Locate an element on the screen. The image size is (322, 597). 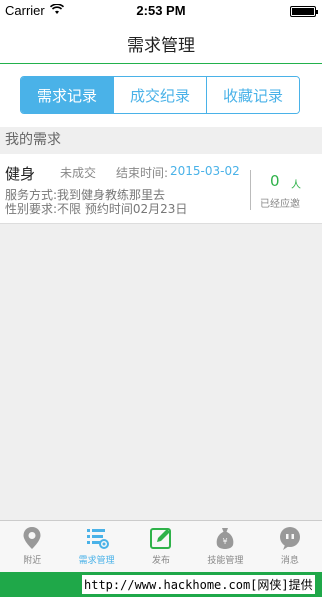
end-time-label: 结束时间: is located at coordinates (142, 173).